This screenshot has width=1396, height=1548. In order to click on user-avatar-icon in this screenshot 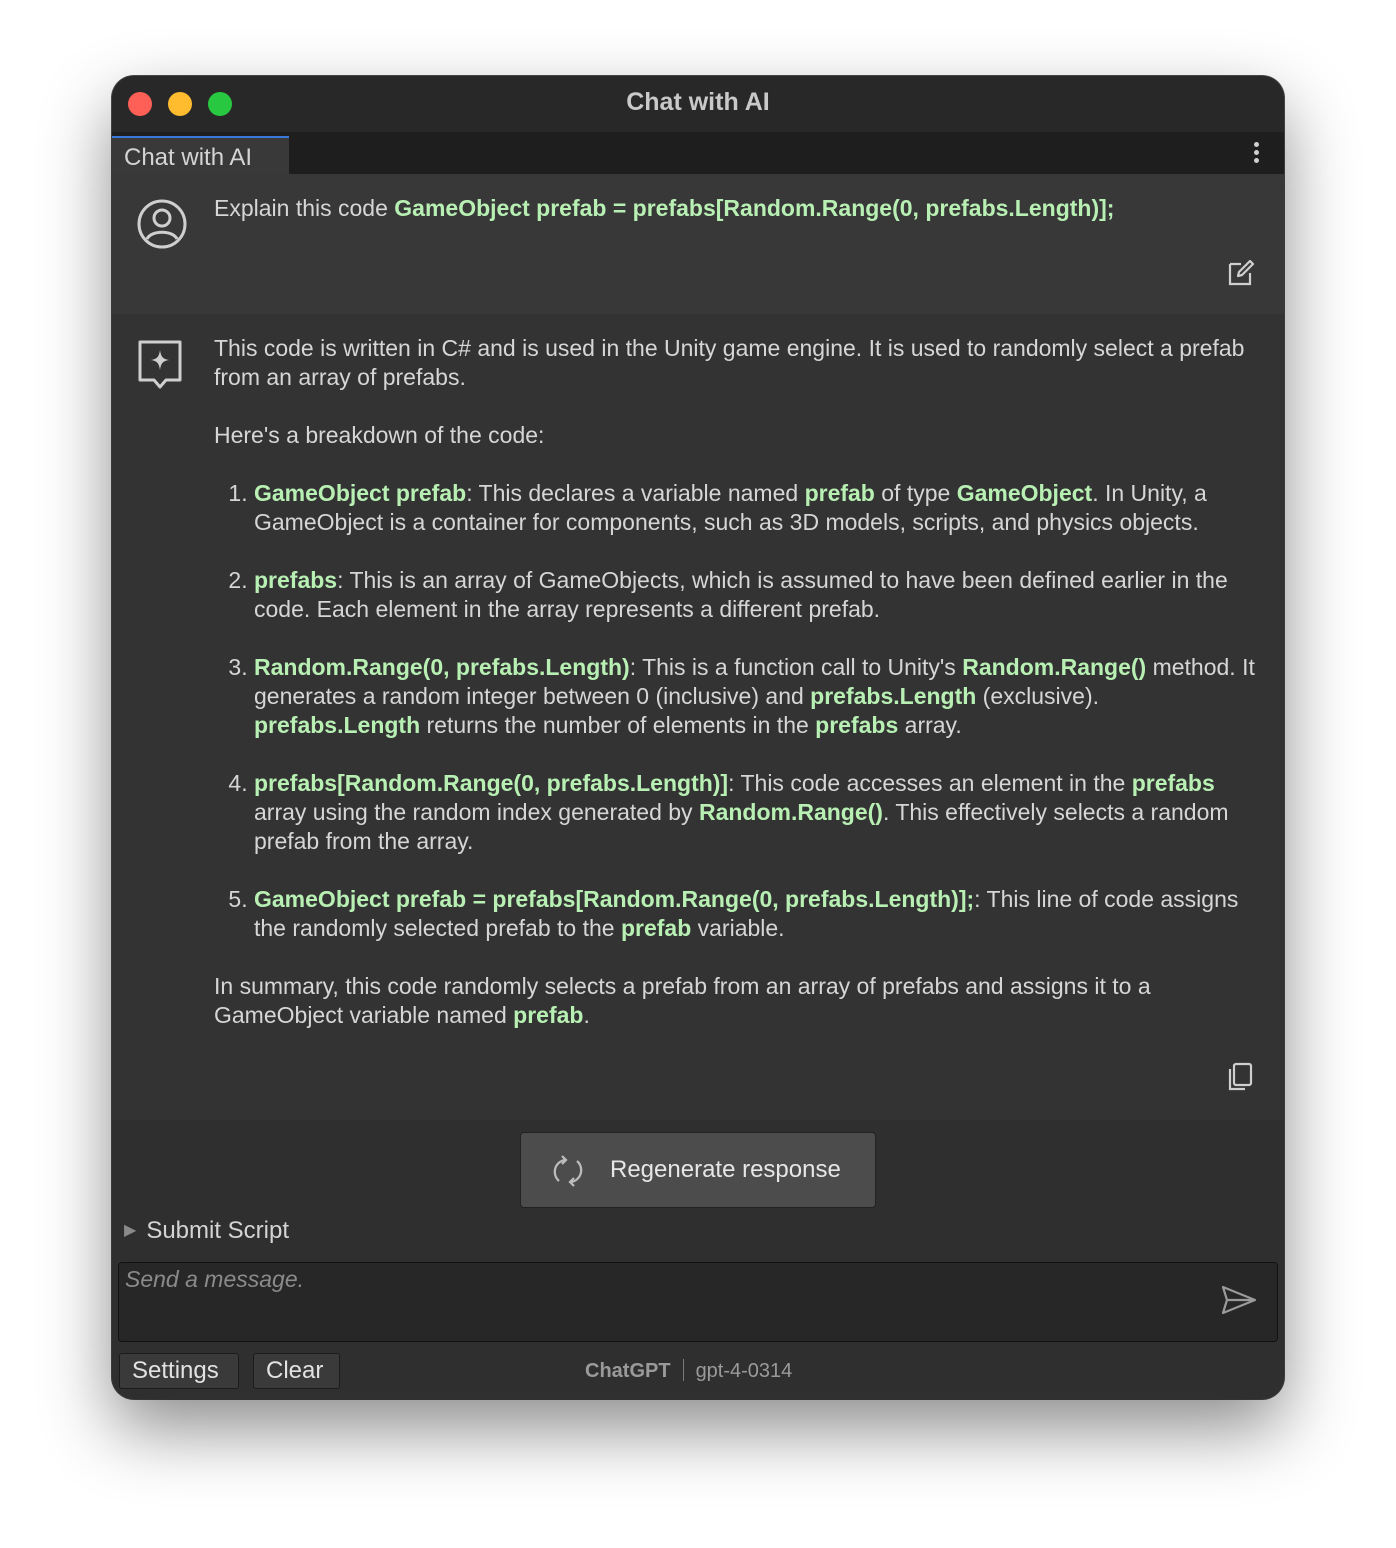, I will do `click(162, 224)`.